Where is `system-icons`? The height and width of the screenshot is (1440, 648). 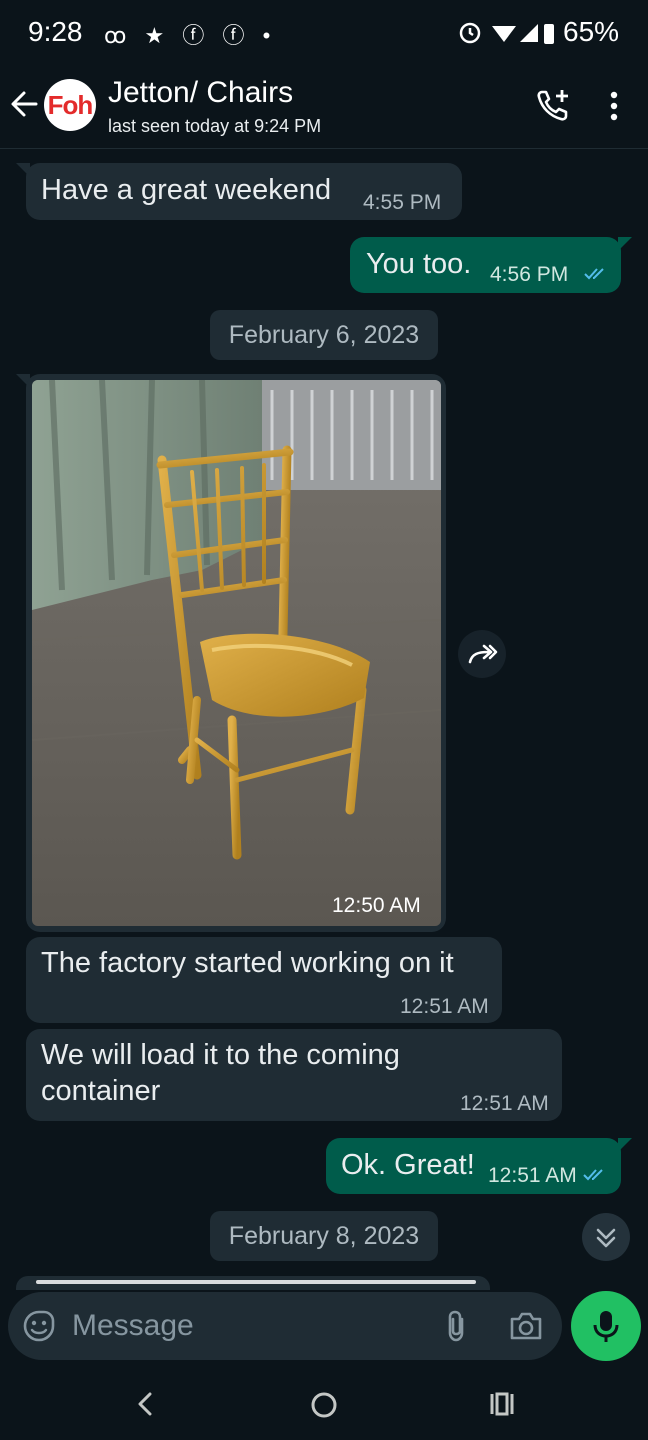 system-icons is located at coordinates (506, 33).